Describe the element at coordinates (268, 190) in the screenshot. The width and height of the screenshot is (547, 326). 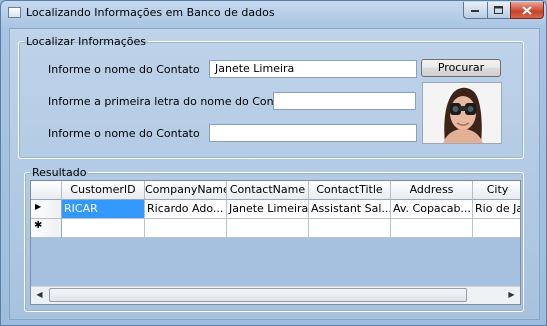
I see `column-header-contactname: ContactName` at that location.